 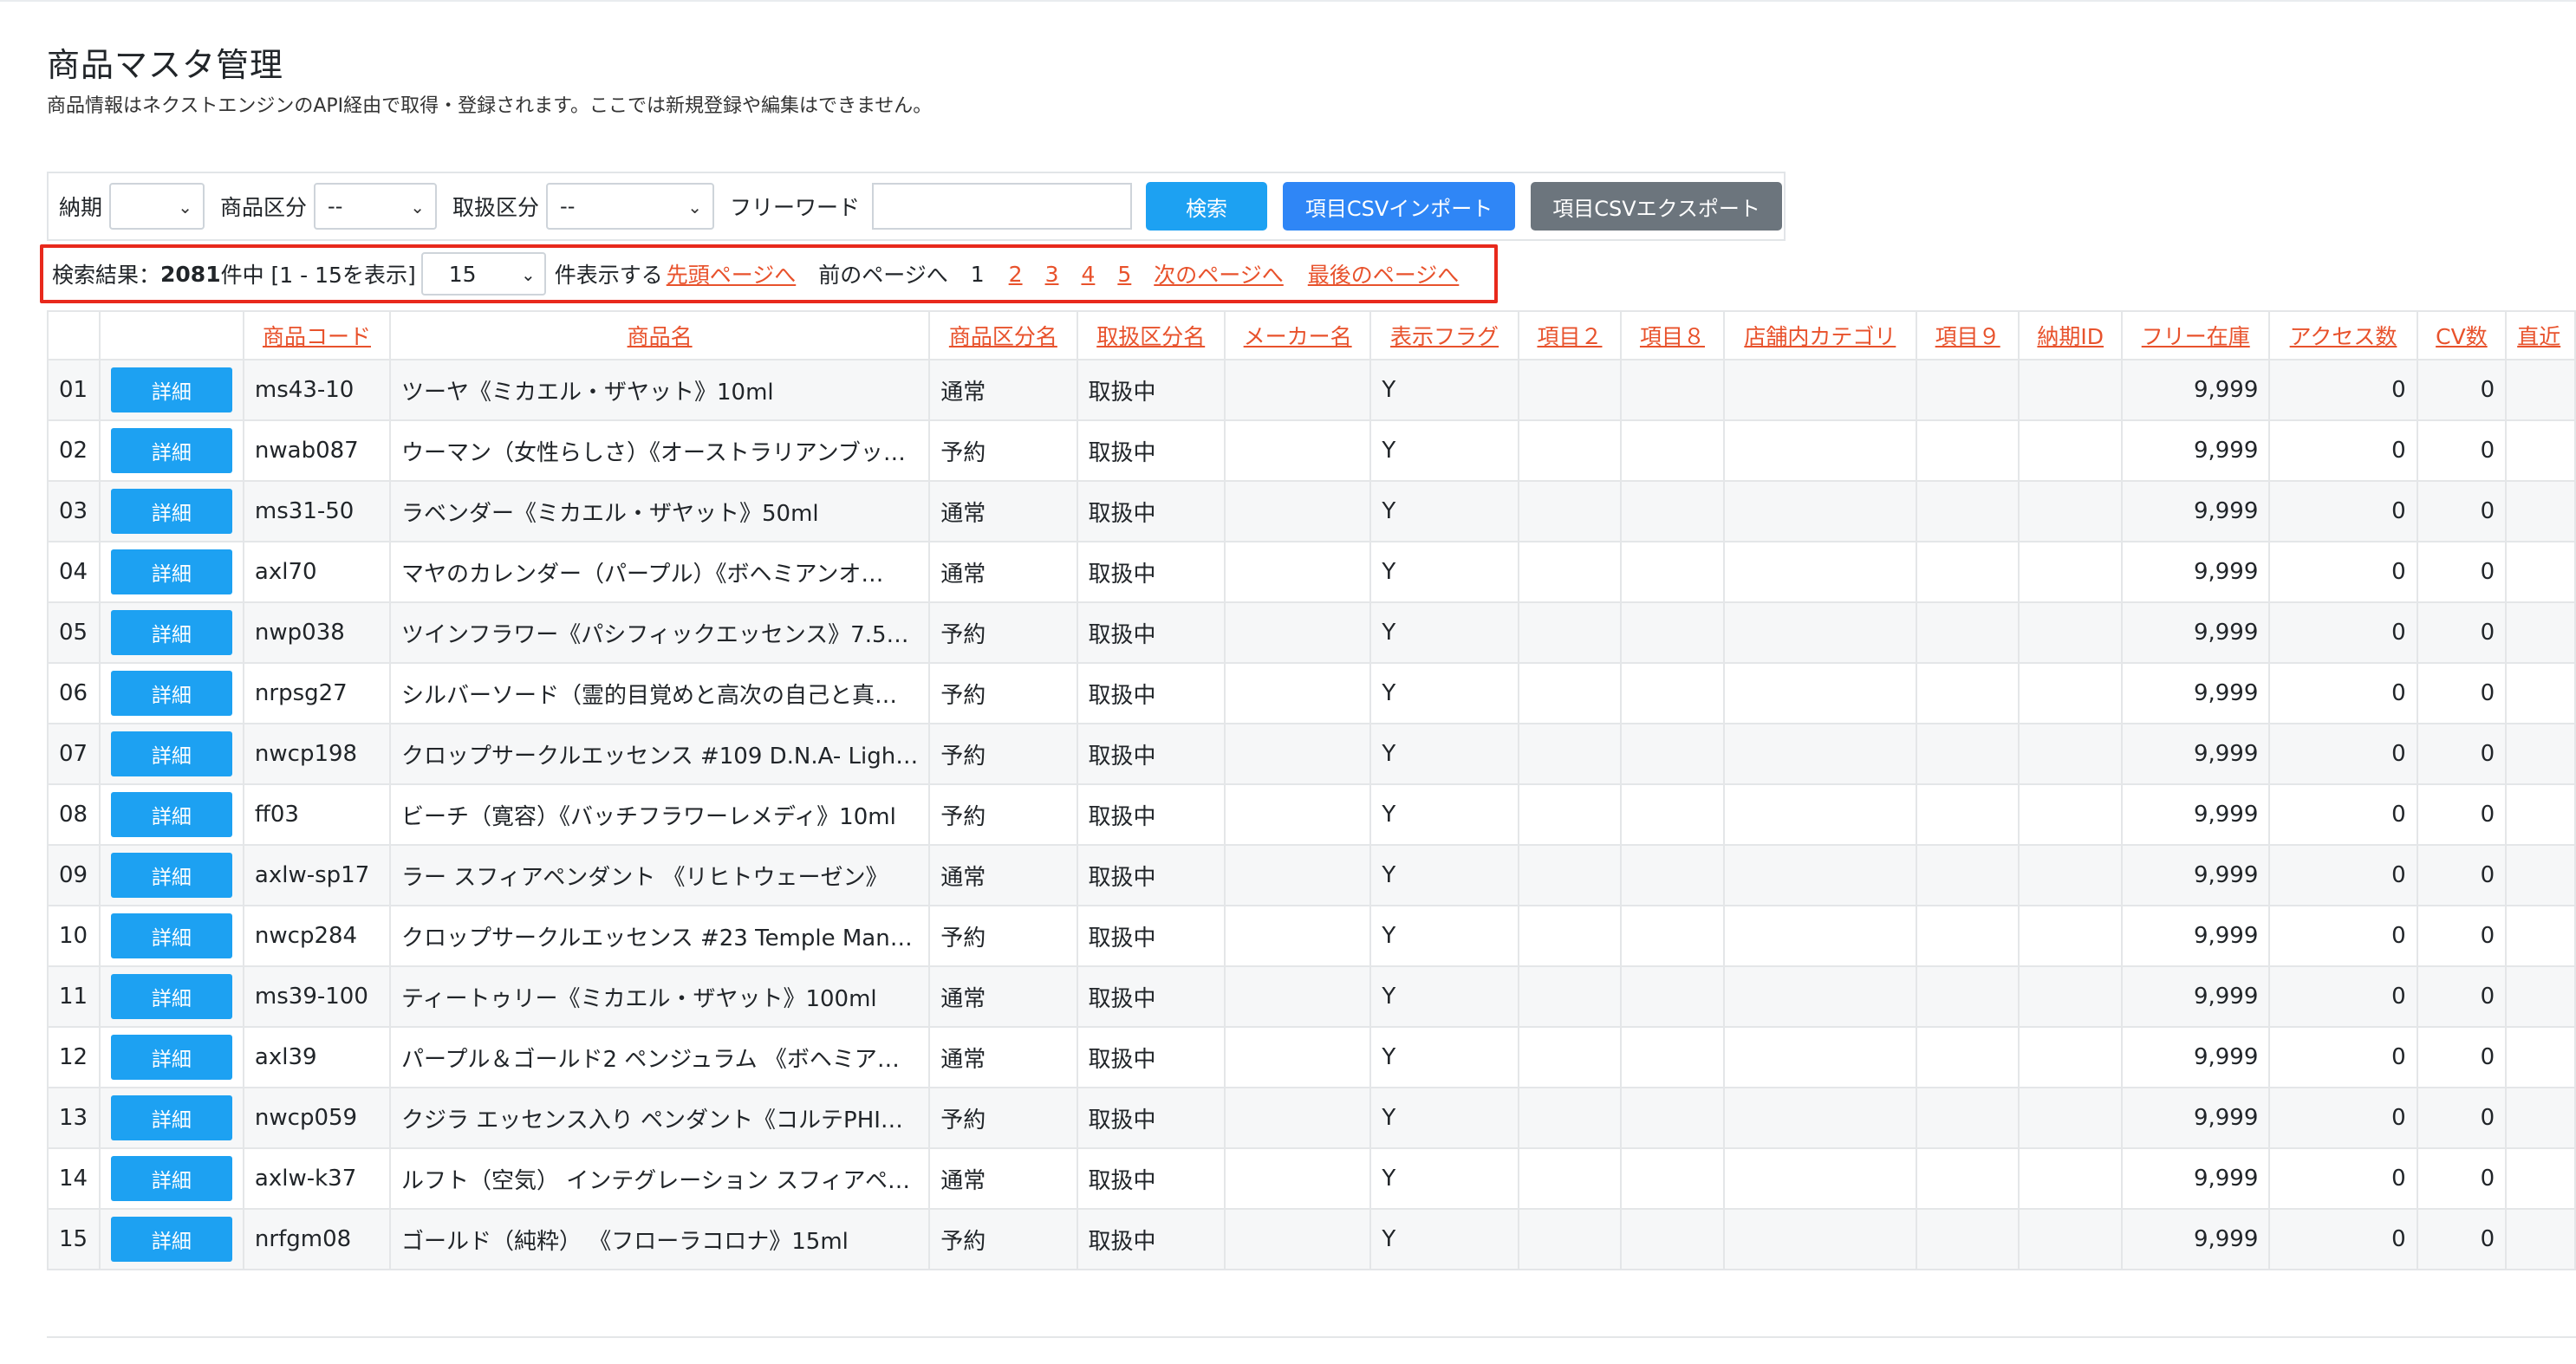 I want to click on per-page-suffix: 件表示する, so click(x=608, y=276).